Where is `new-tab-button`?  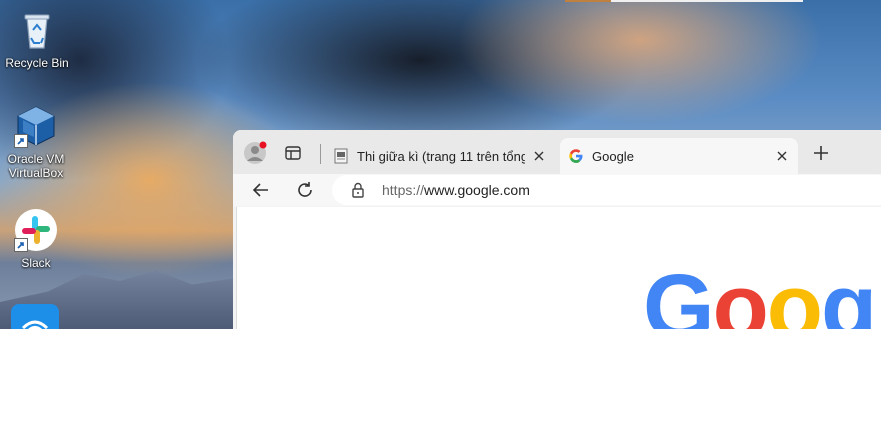
new-tab-button is located at coordinates (821, 153).